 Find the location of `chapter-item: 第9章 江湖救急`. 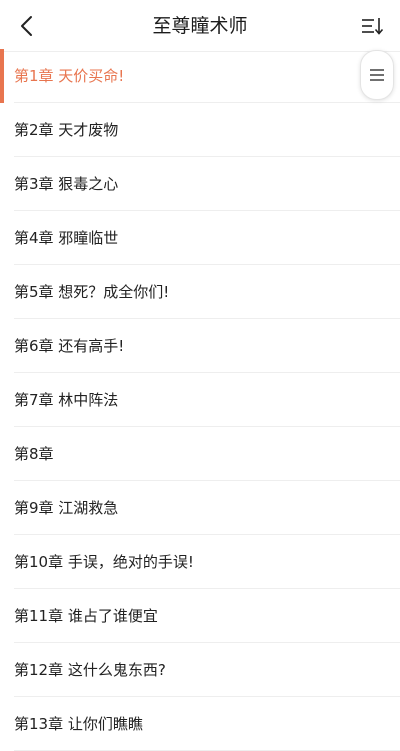

chapter-item: 第9章 江湖救急 is located at coordinates (200, 508).